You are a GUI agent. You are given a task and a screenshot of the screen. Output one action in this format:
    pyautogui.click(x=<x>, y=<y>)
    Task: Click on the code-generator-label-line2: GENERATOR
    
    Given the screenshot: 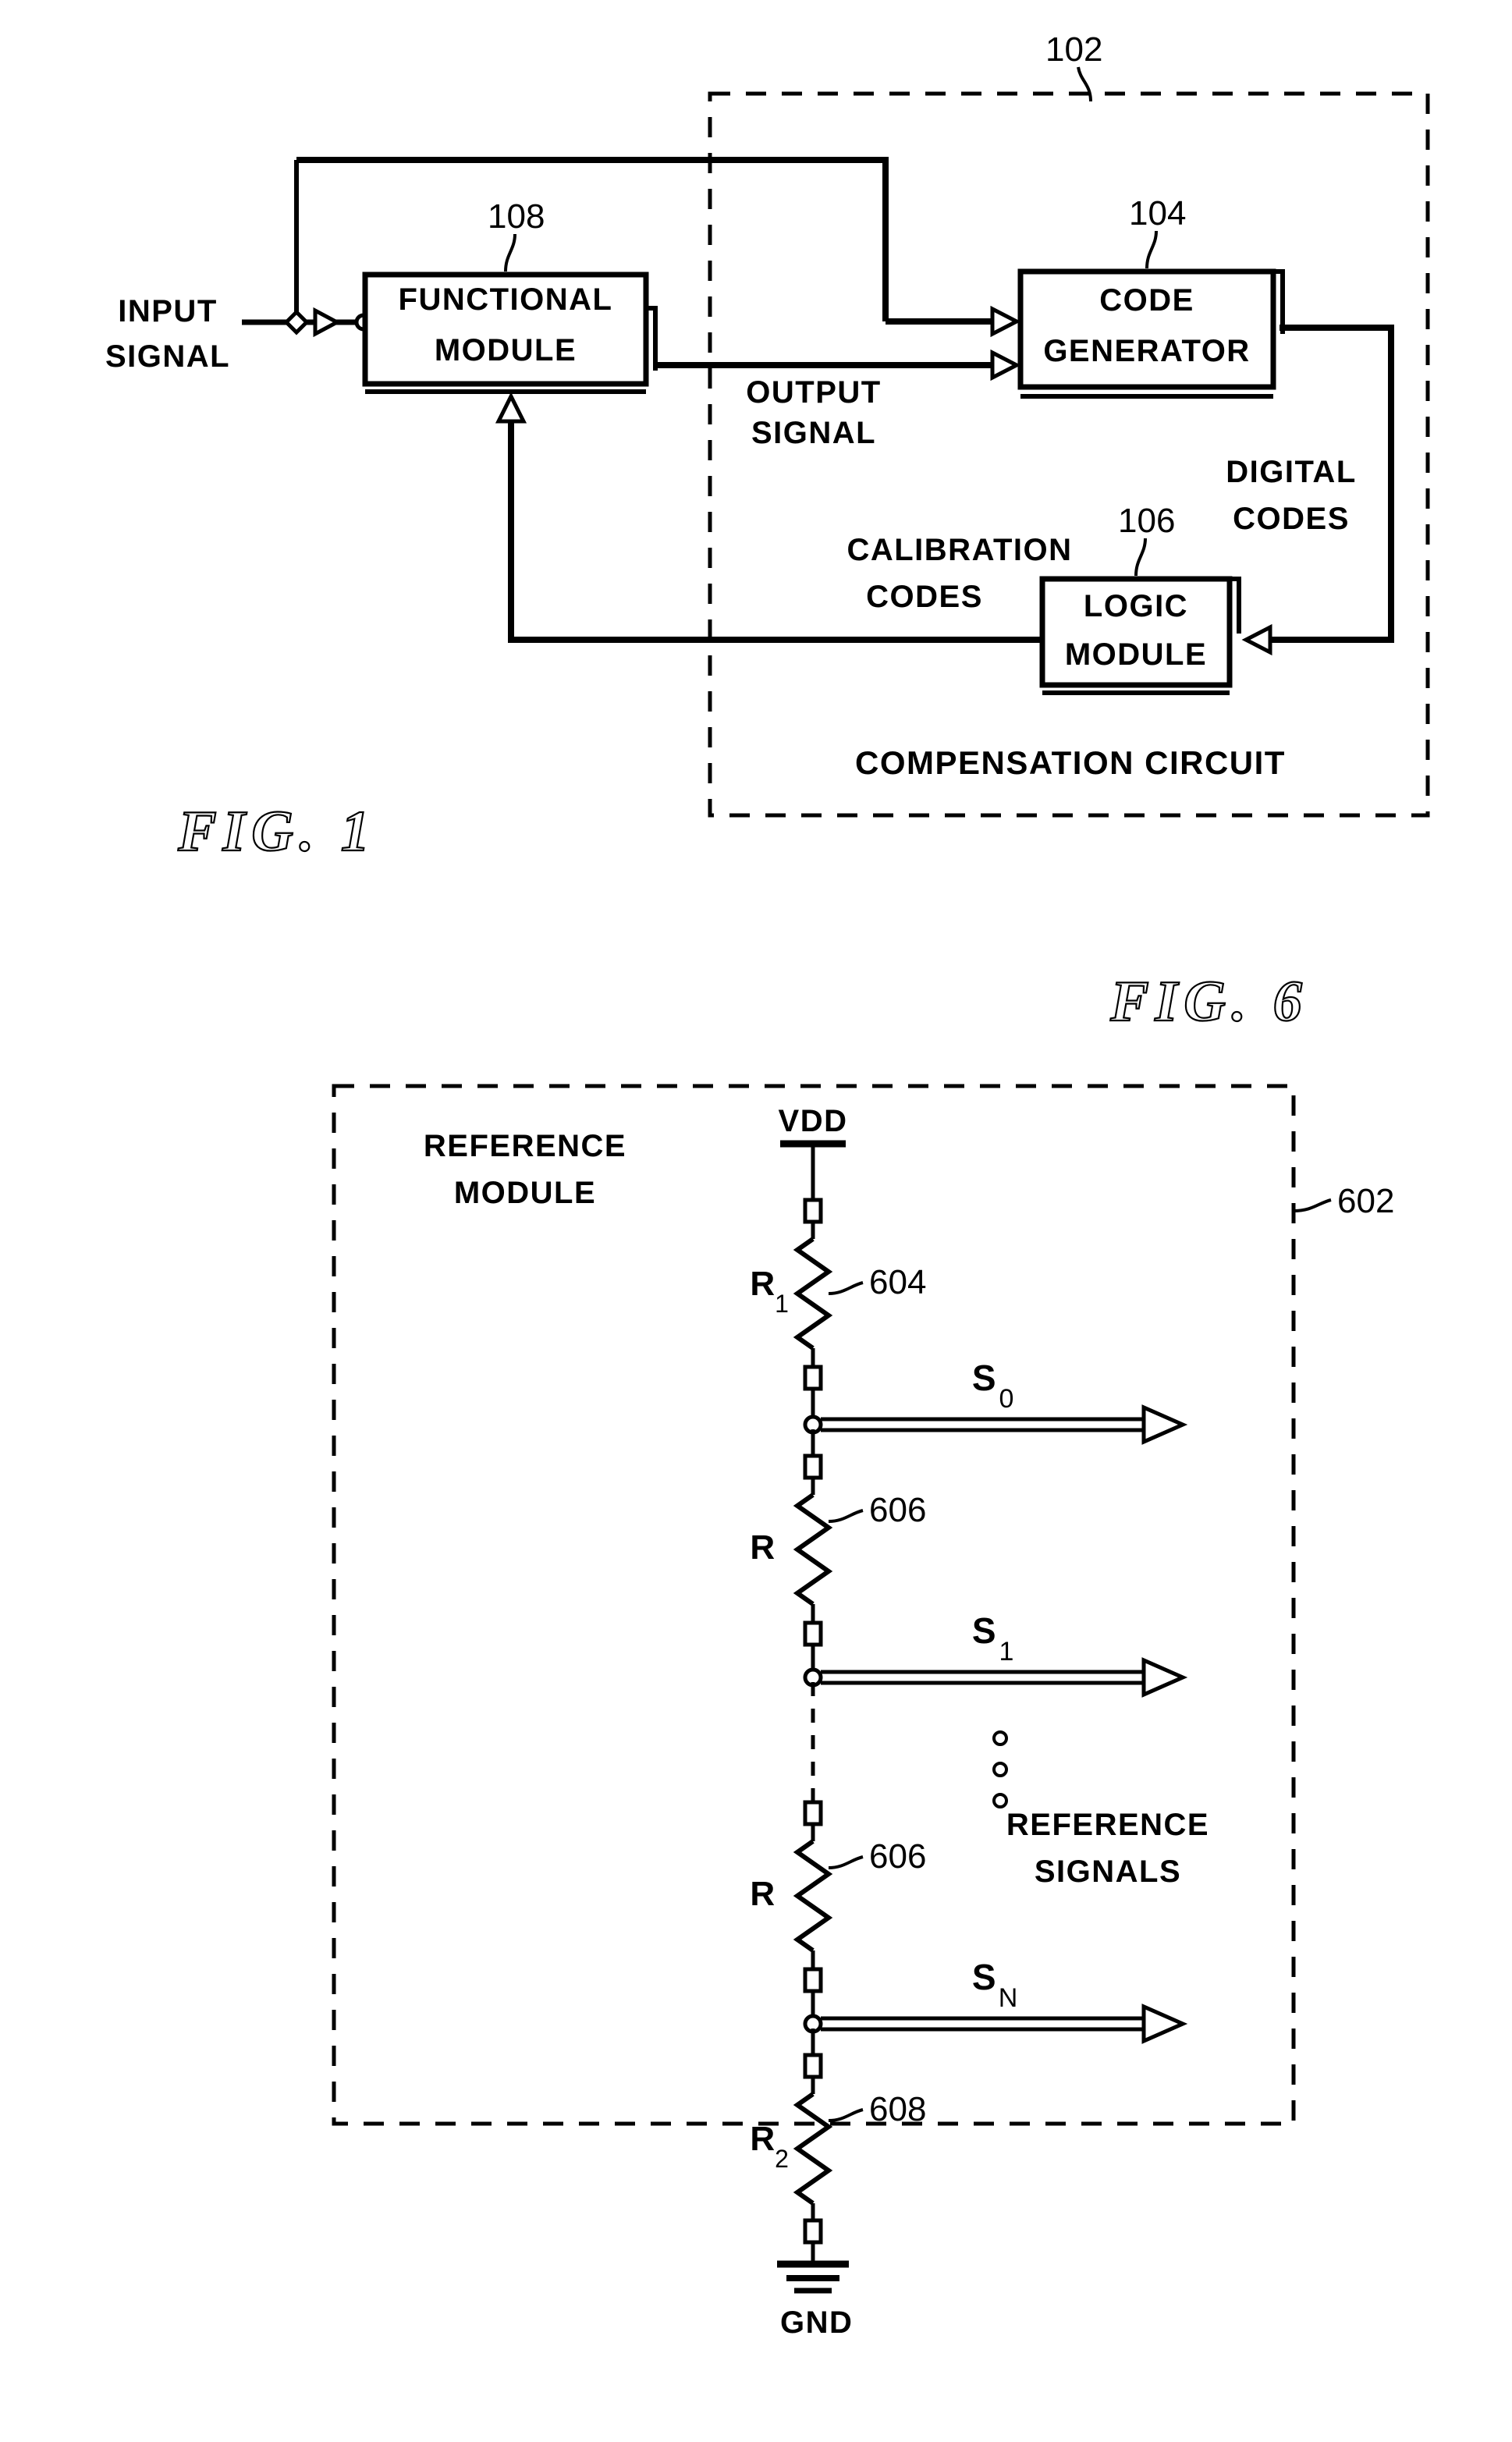 What is the action you would take?
    pyautogui.click(x=1147, y=351)
    